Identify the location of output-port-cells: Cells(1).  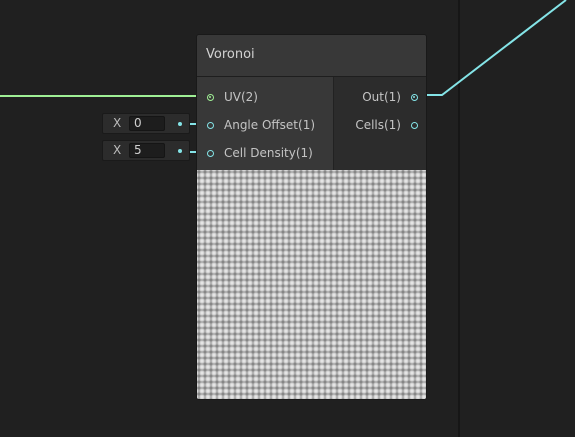
(386, 125).